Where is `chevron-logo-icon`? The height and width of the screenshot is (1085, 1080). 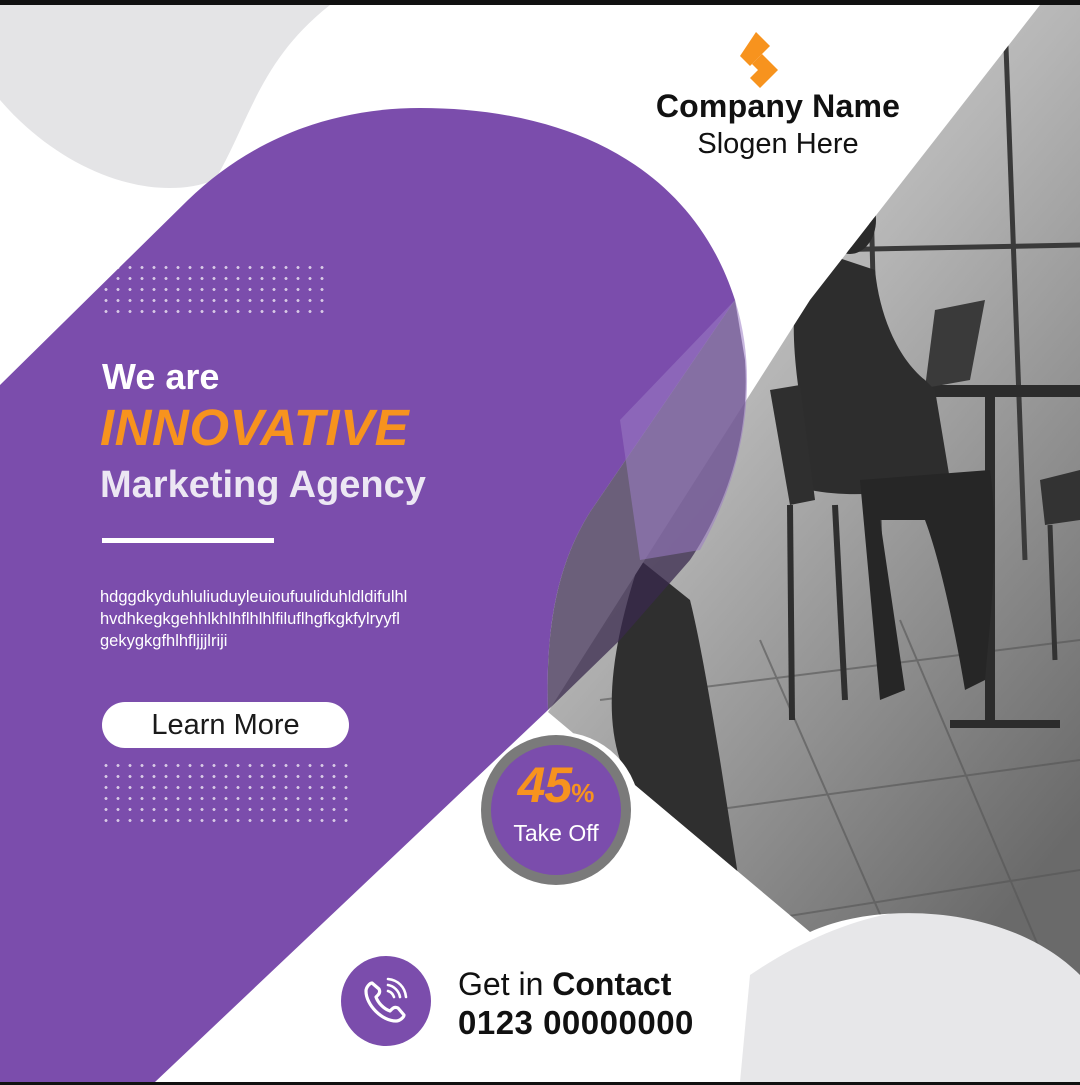
chevron-logo-icon is located at coordinates (759, 60).